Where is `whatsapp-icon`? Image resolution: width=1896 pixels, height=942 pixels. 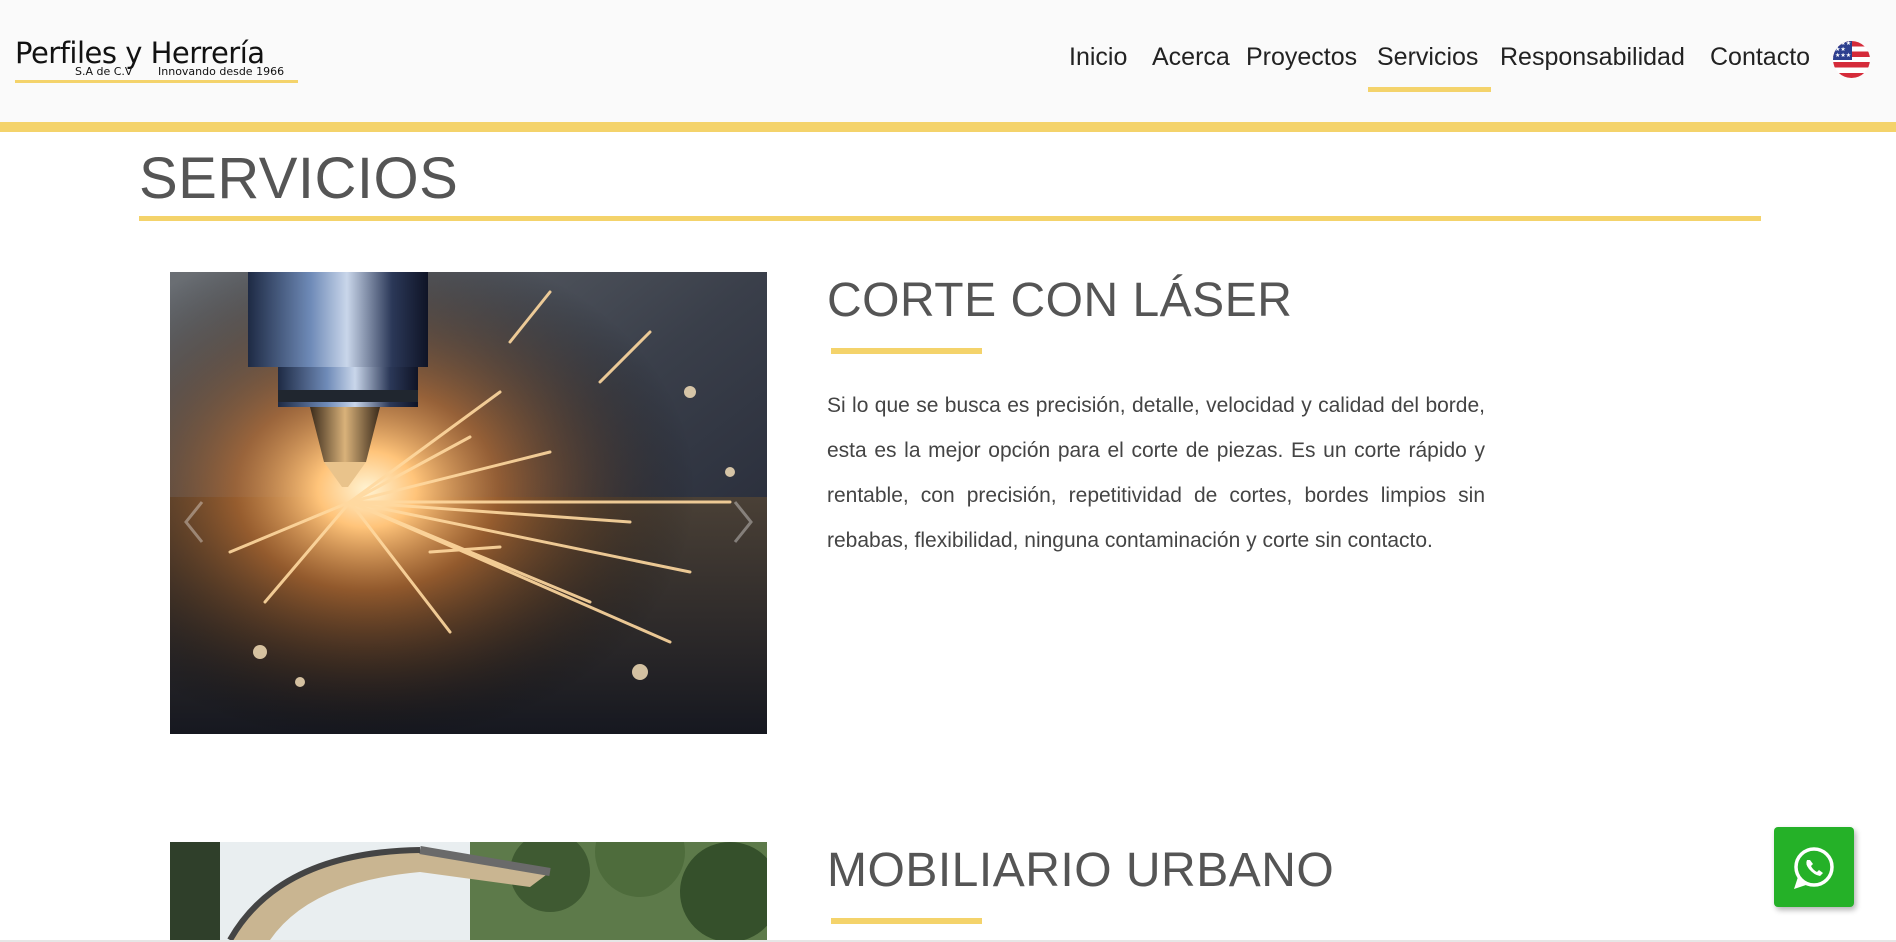
whatsapp-icon is located at coordinates (1814, 868).